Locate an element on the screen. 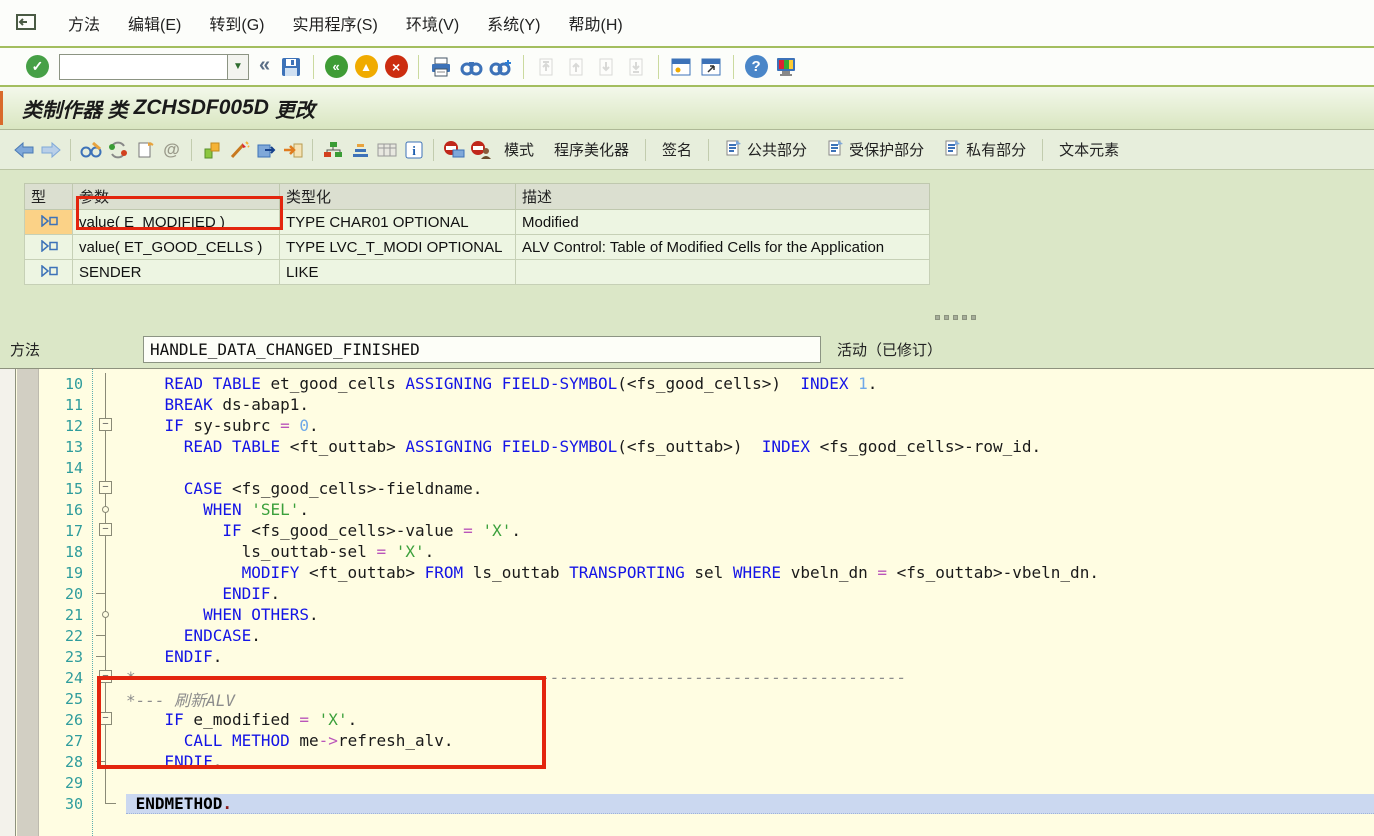 This screenshot has width=1374, height=836. find-next-icon is located at coordinates (501, 67).